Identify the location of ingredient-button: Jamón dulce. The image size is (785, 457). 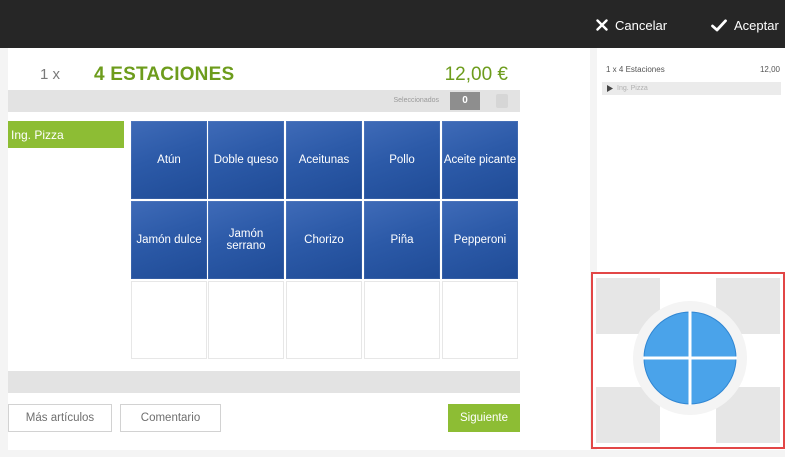
(169, 240).